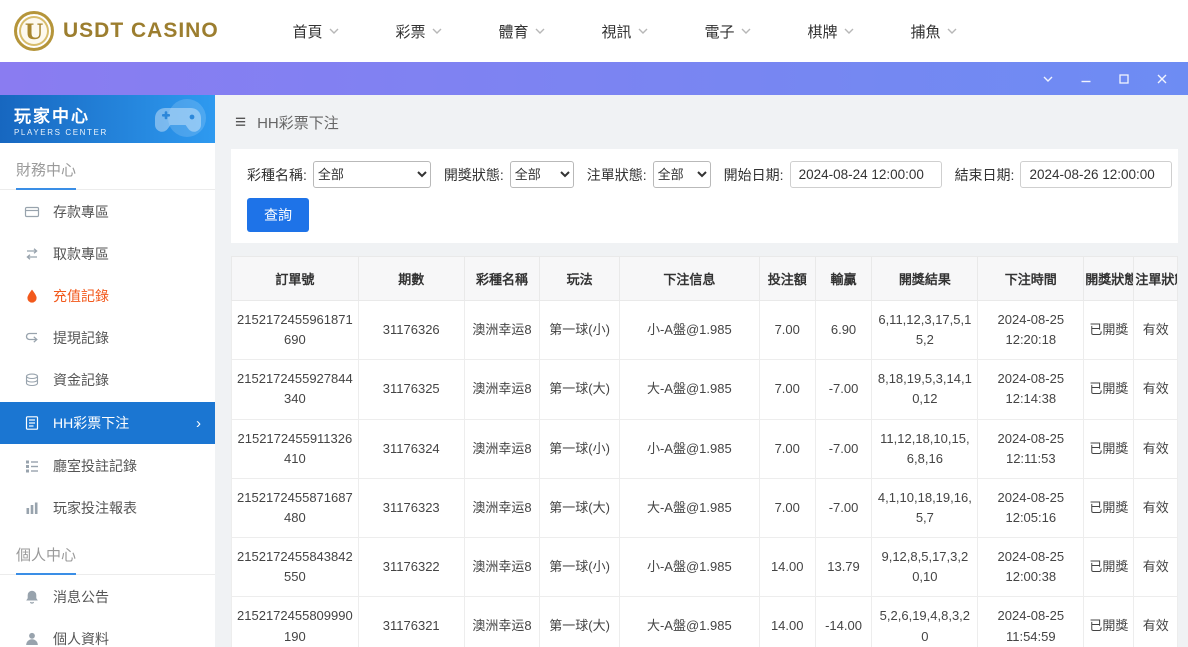 The width and height of the screenshot is (1188, 647). What do you see at coordinates (107, 423) in the screenshot?
I see `sidebar-item-hh-lottery-bet: HH彩票下注 ›` at bounding box center [107, 423].